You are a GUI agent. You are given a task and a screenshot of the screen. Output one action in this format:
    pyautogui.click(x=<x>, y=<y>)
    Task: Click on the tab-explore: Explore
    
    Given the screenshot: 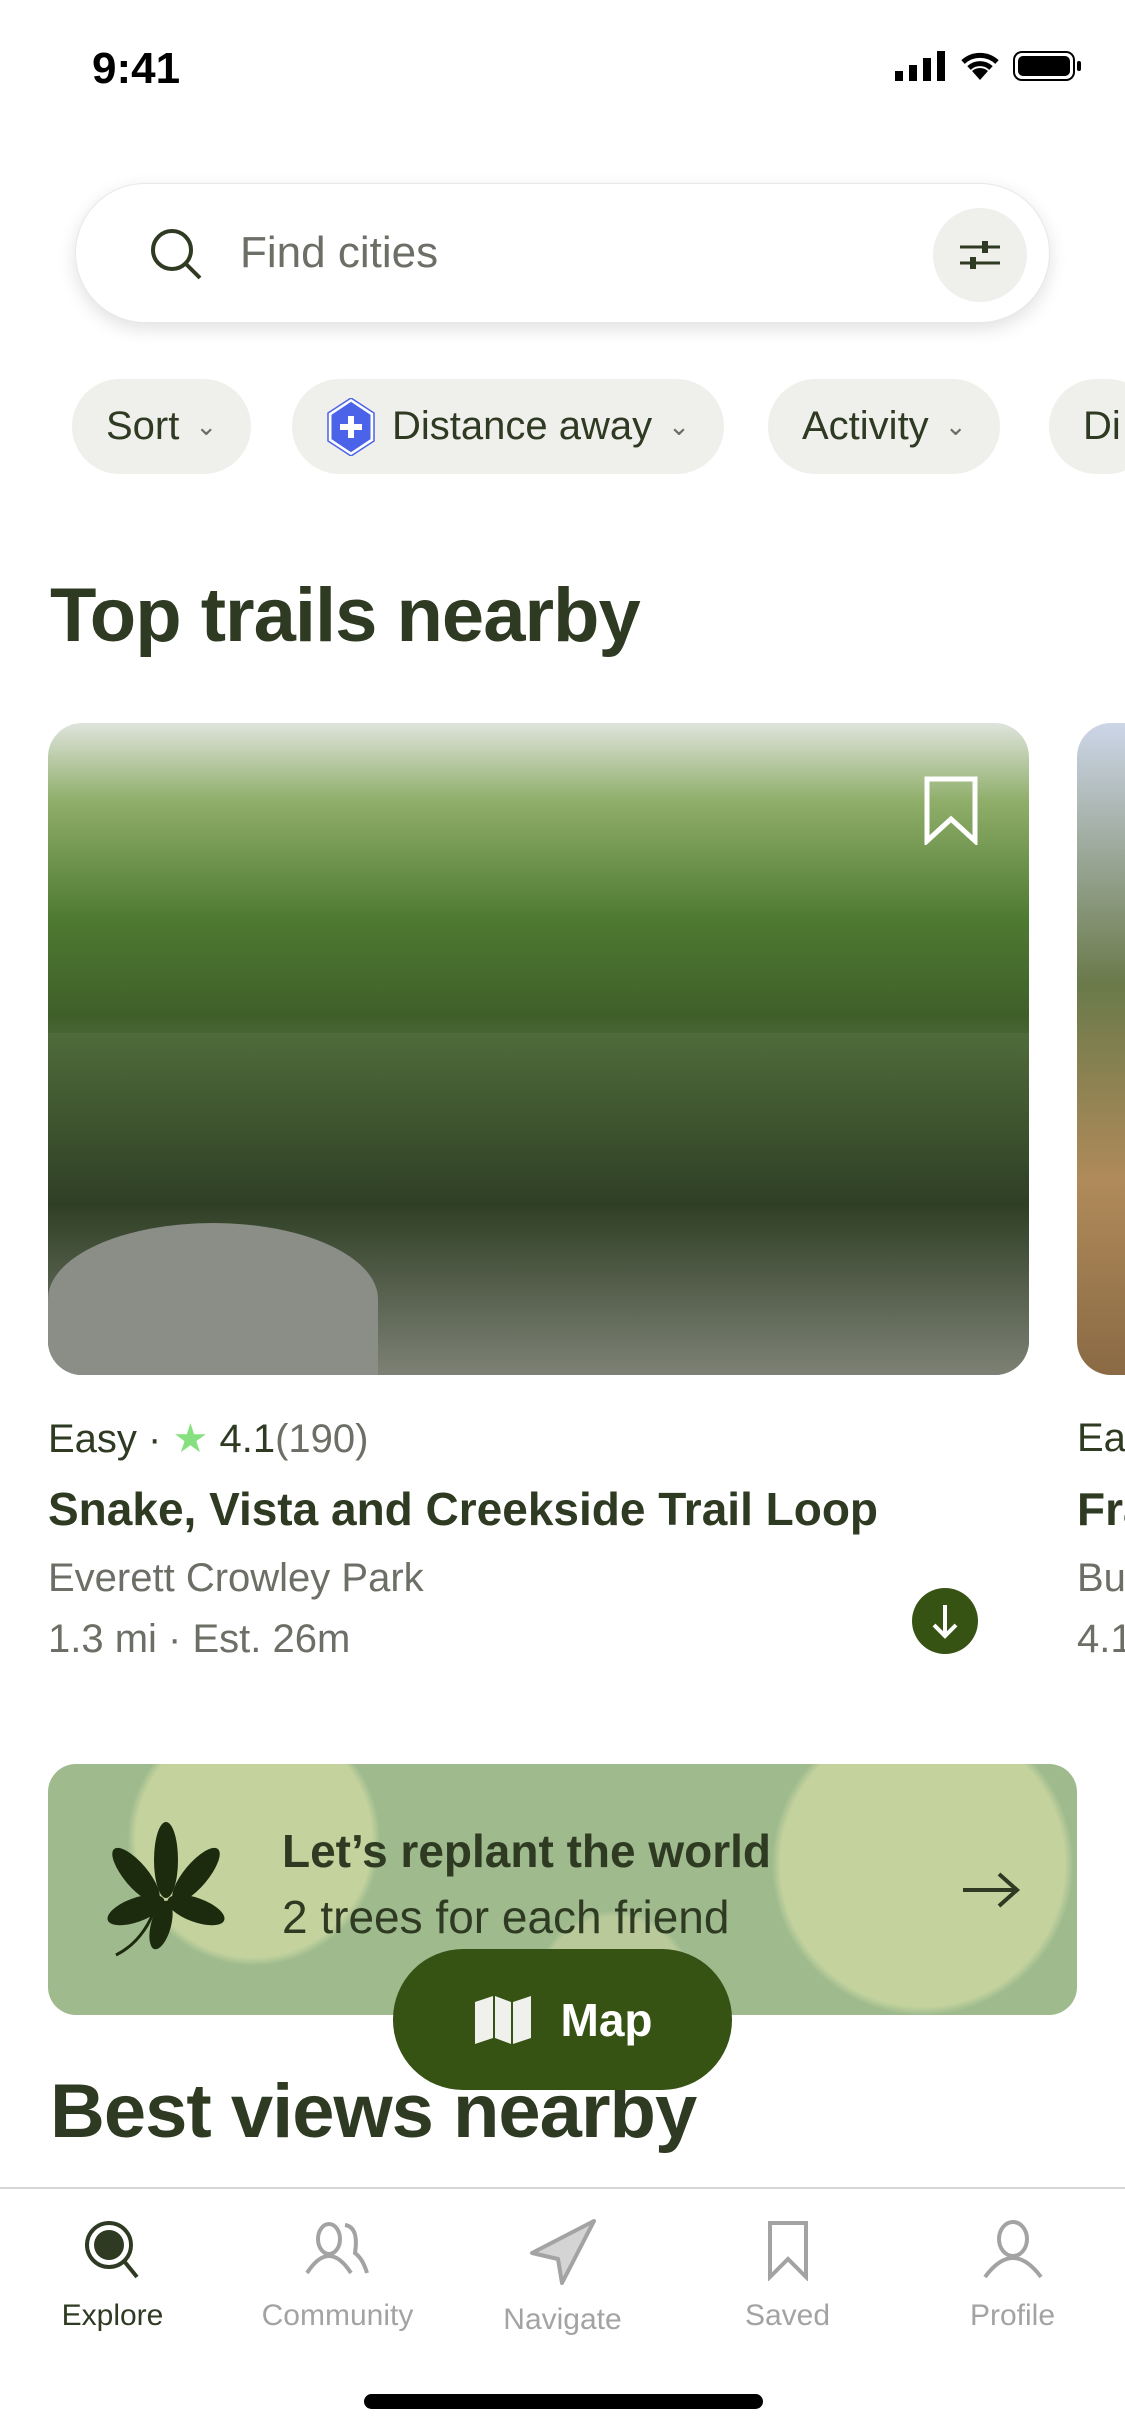 What is the action you would take?
    pyautogui.click(x=112, y=2276)
    